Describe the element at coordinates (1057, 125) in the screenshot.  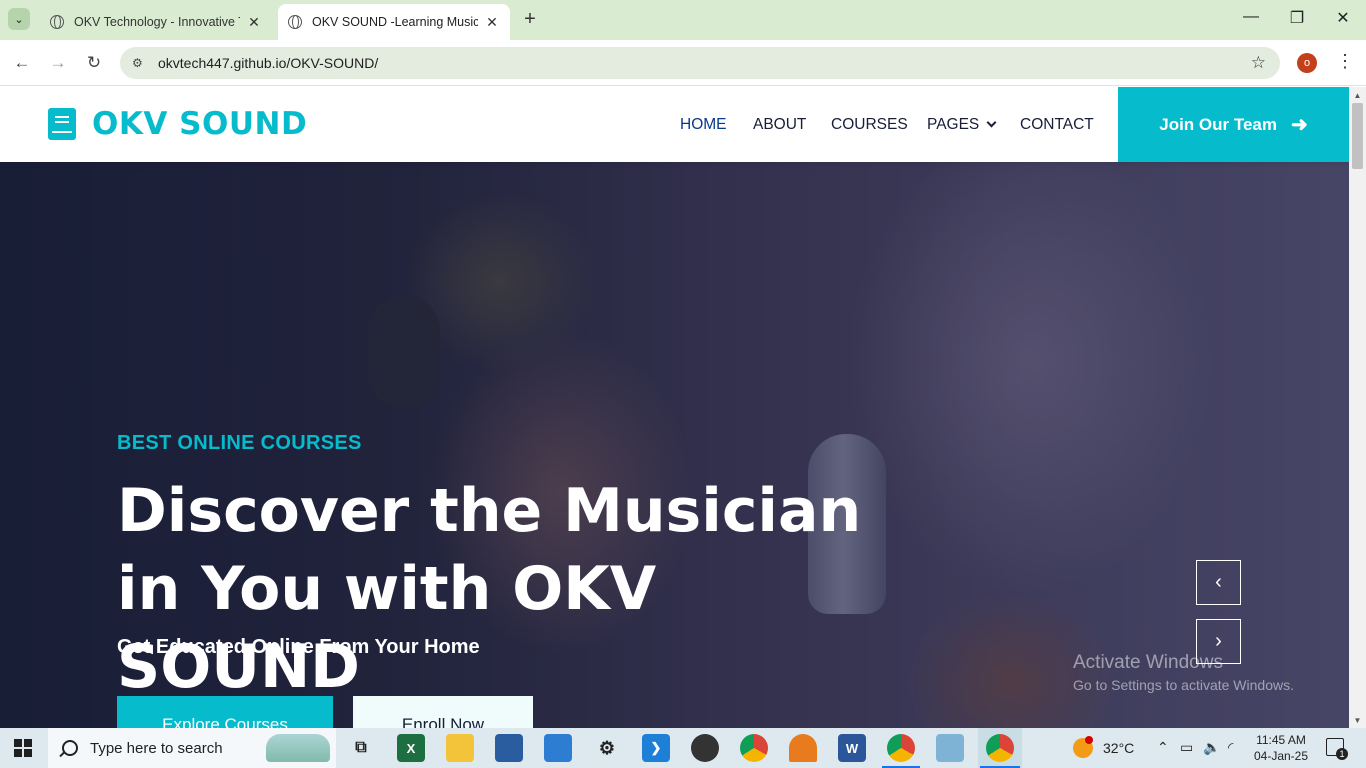
I see `nav-contact: CONTACT` at that location.